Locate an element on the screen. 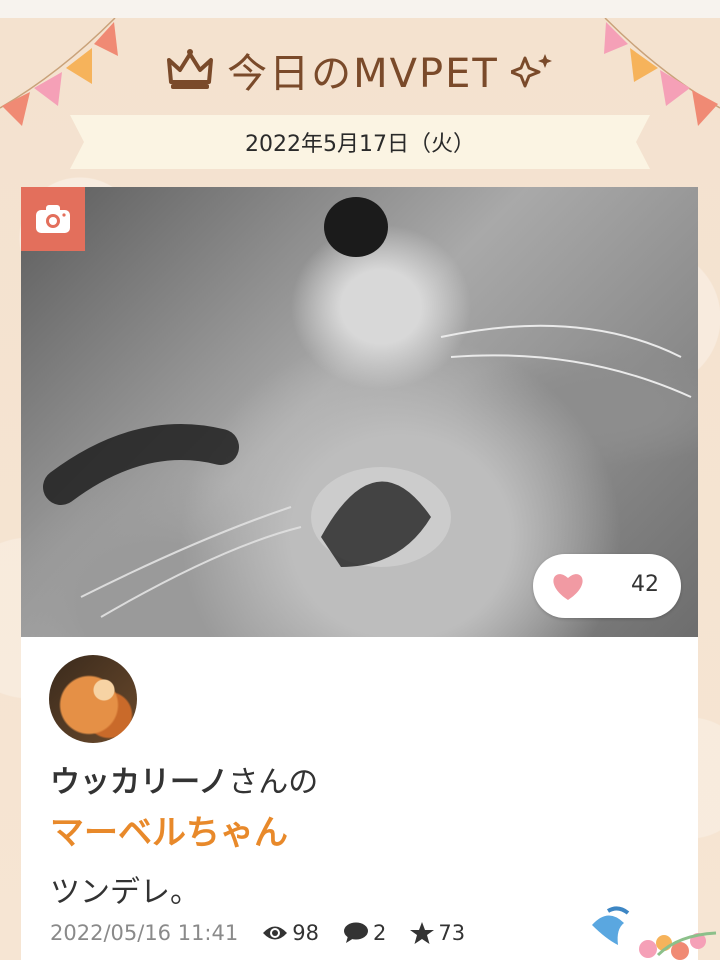 Image resolution: width=720 pixels, height=960 pixels. owner-suffix: さんの is located at coordinates (273, 782).